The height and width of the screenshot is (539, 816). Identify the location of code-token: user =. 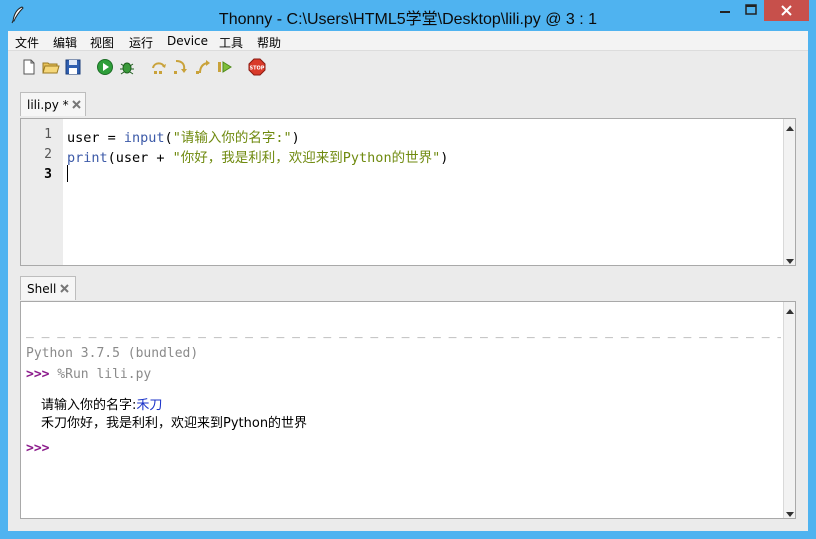
(95, 138).